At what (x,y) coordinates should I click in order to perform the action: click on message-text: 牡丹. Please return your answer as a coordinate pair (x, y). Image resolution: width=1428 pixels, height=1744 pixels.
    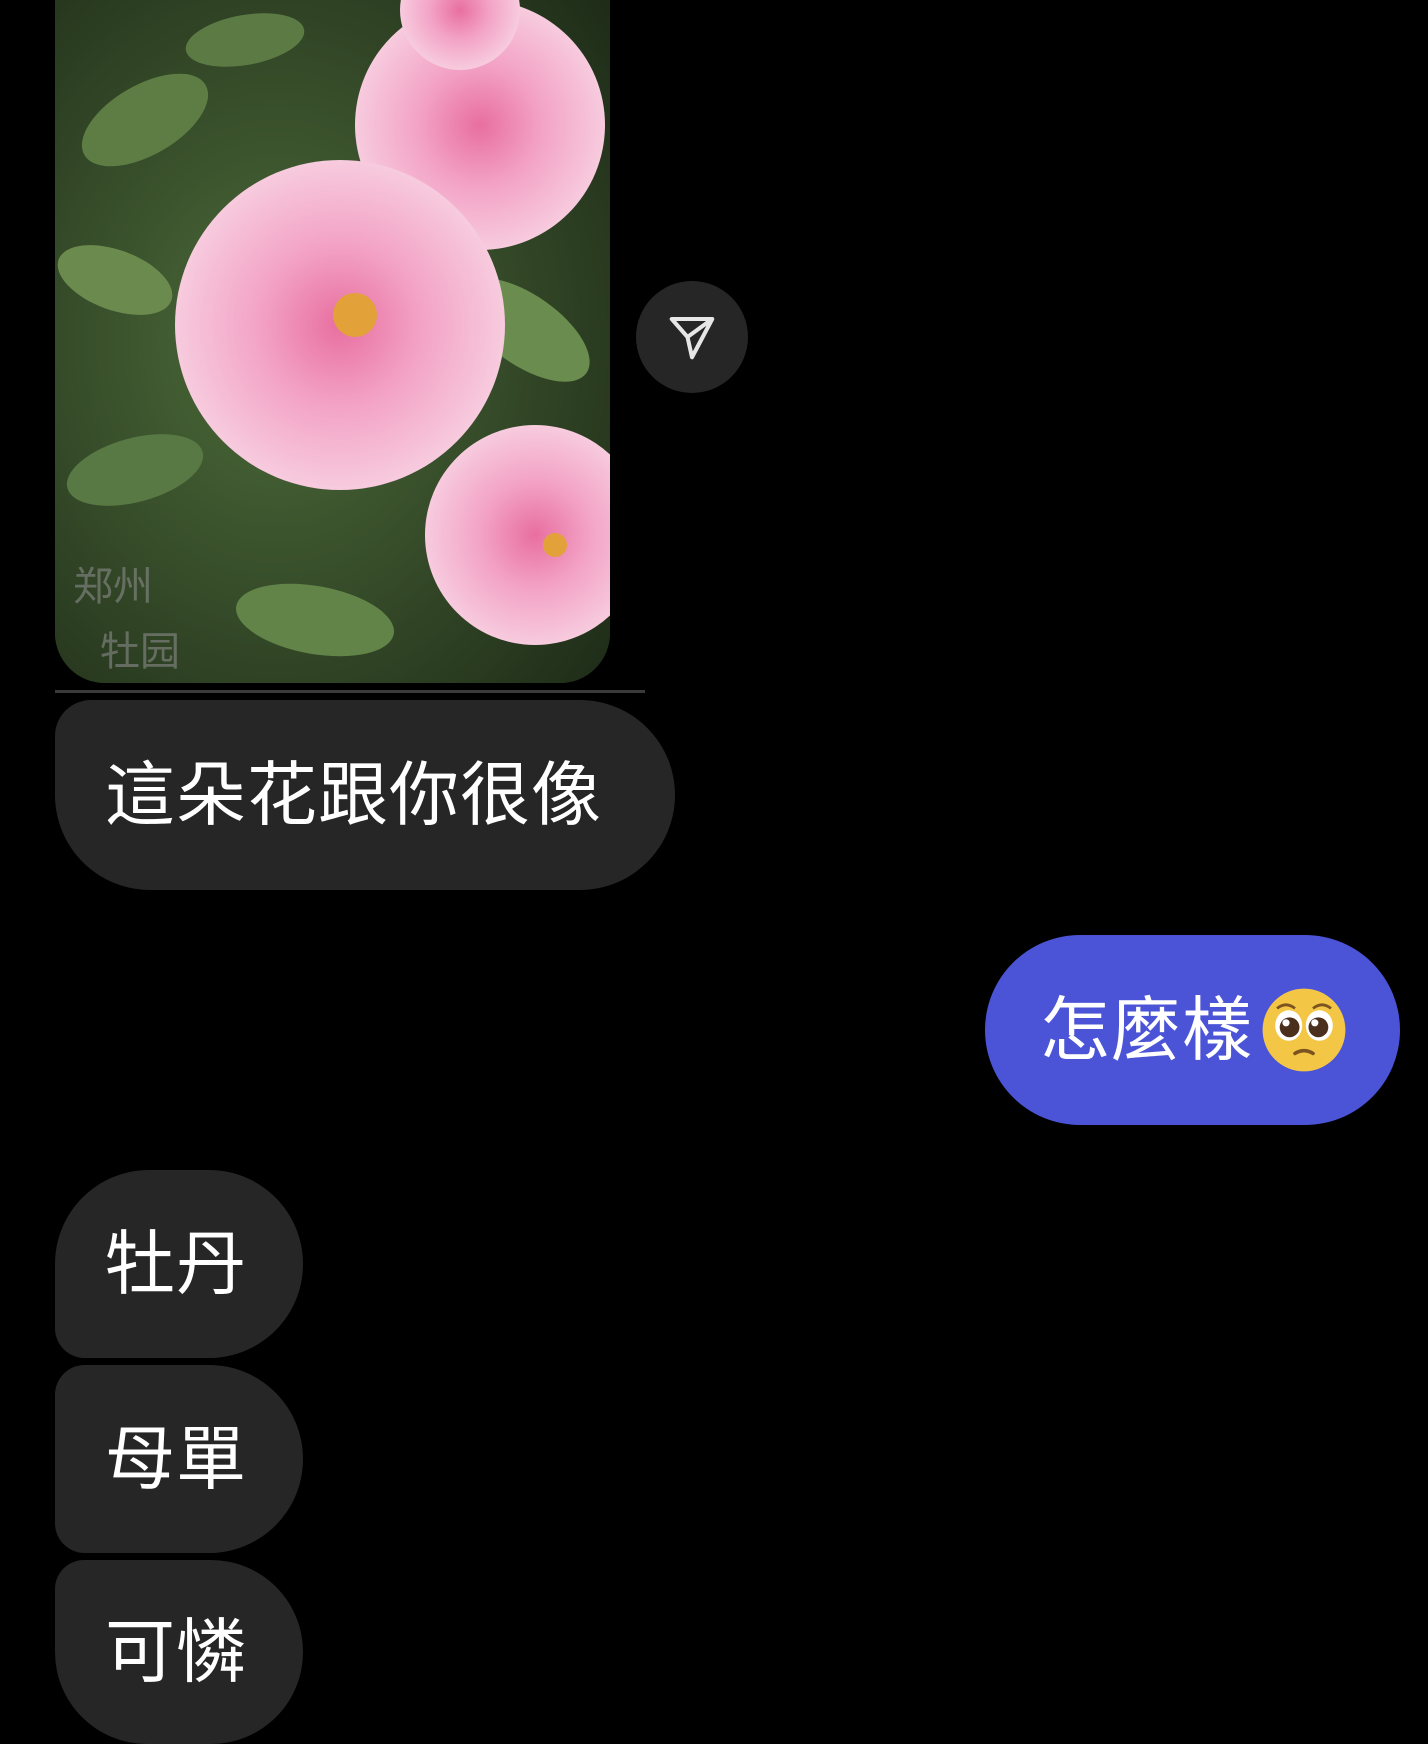
    Looking at the image, I should click on (176, 1264).